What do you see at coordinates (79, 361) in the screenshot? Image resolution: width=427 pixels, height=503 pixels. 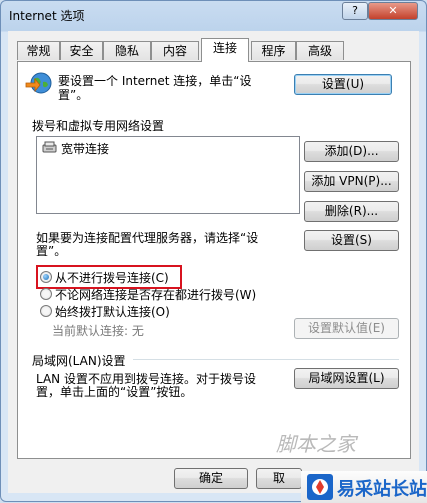 I see `lan-heading: 局域网(LAN)设置` at bounding box center [79, 361].